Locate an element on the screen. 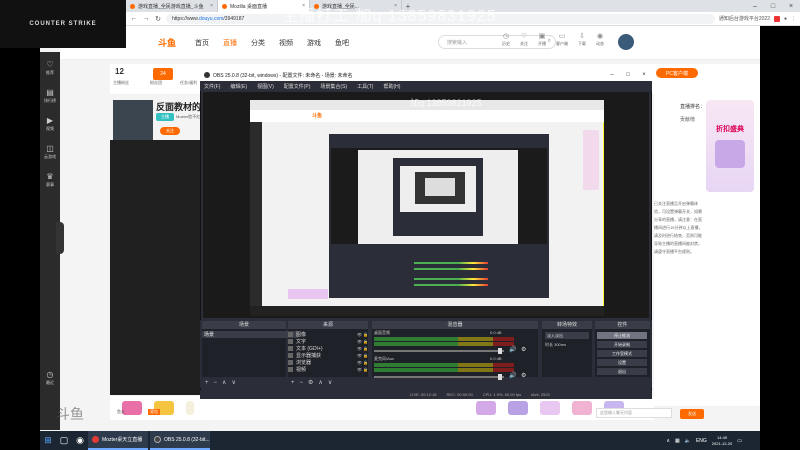  douyu-logo: 斗鱼 is located at coordinates (167, 42).